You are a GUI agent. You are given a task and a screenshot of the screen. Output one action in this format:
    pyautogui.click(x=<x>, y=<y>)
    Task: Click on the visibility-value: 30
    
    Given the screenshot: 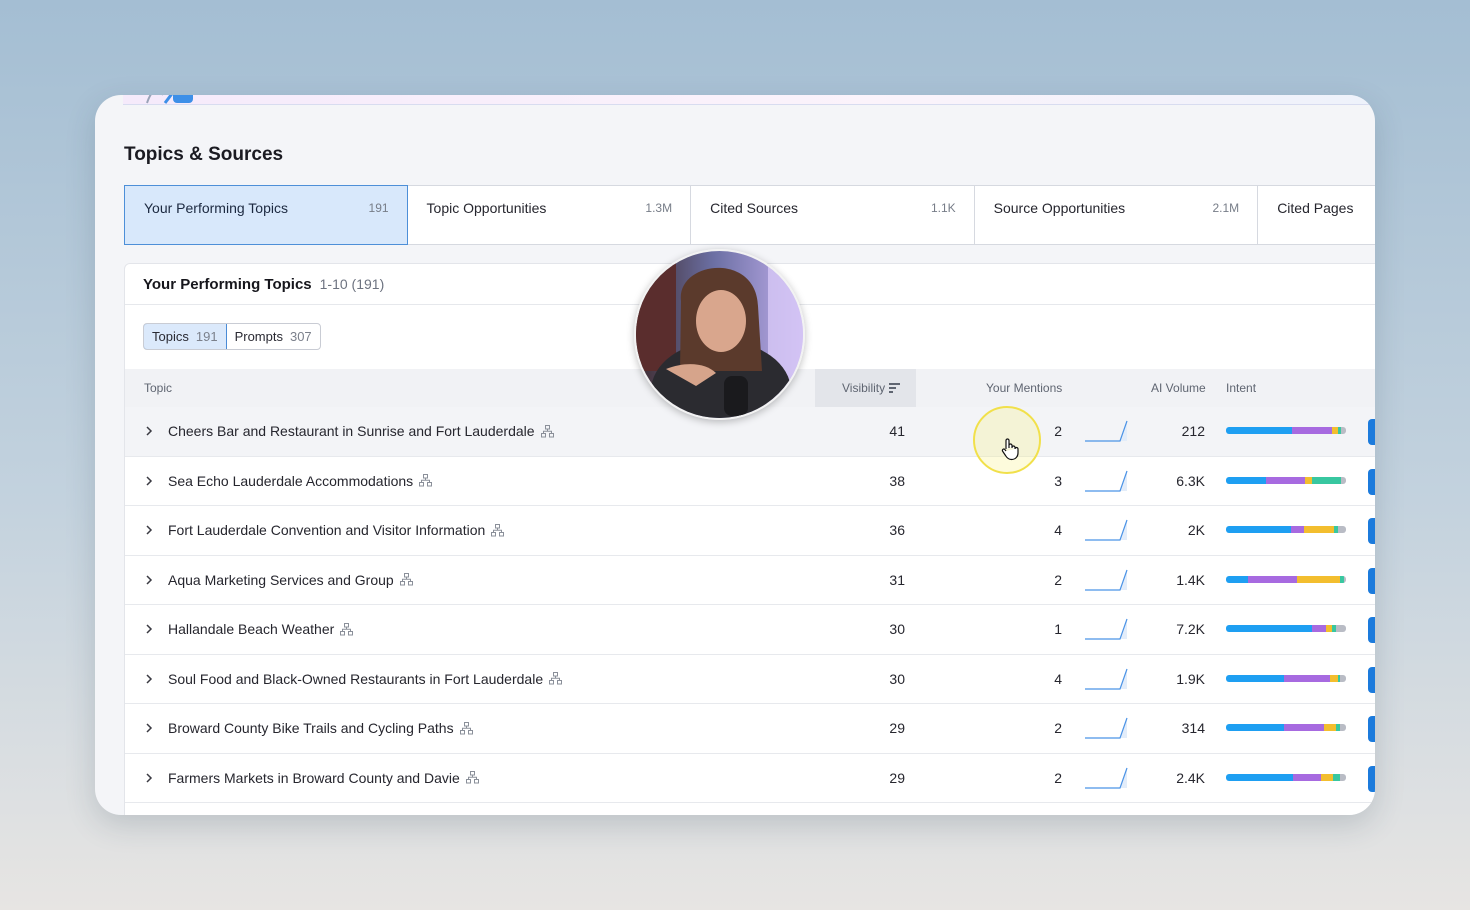 What is the action you would take?
    pyautogui.click(x=897, y=678)
    